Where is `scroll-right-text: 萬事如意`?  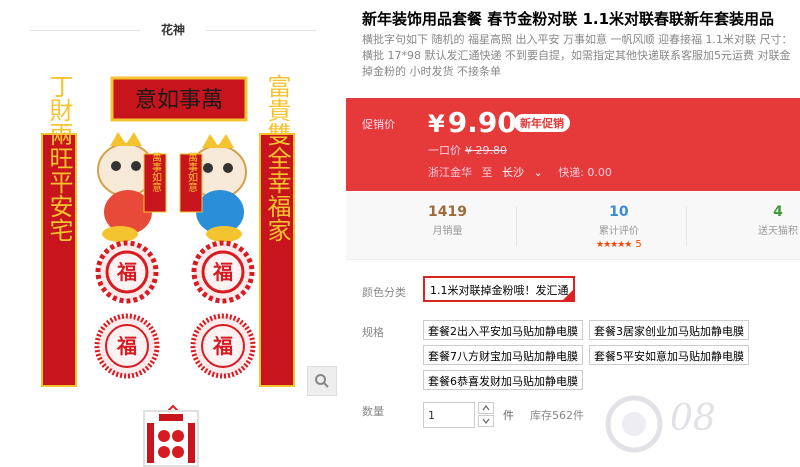 scroll-right-text: 萬事如意 is located at coordinates (192, 171).